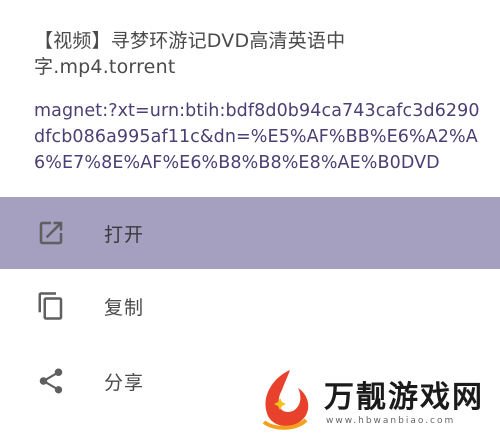  Describe the element at coordinates (404, 397) in the screenshot. I see `watermark-brand: 万靓游戏网` at that location.